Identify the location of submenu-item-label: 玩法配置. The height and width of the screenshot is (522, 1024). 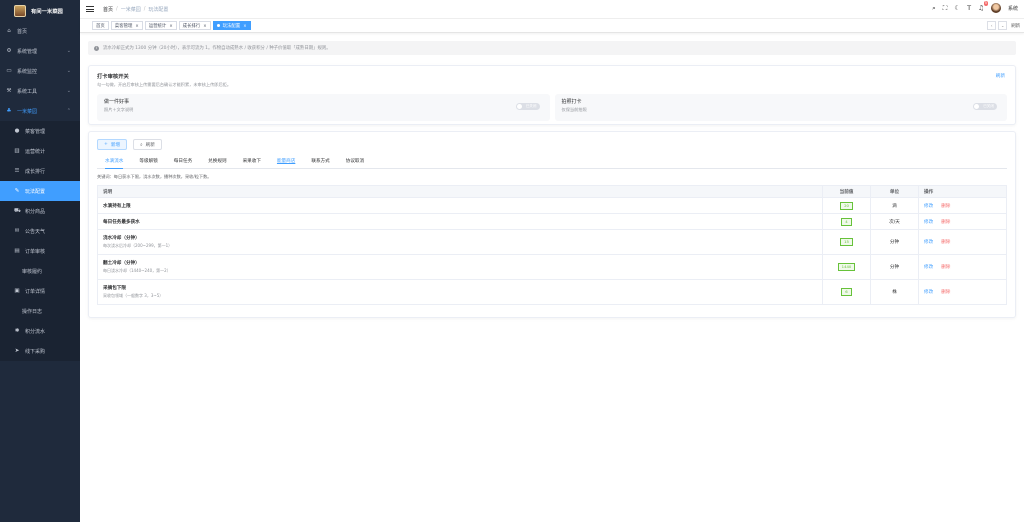
(35, 191).